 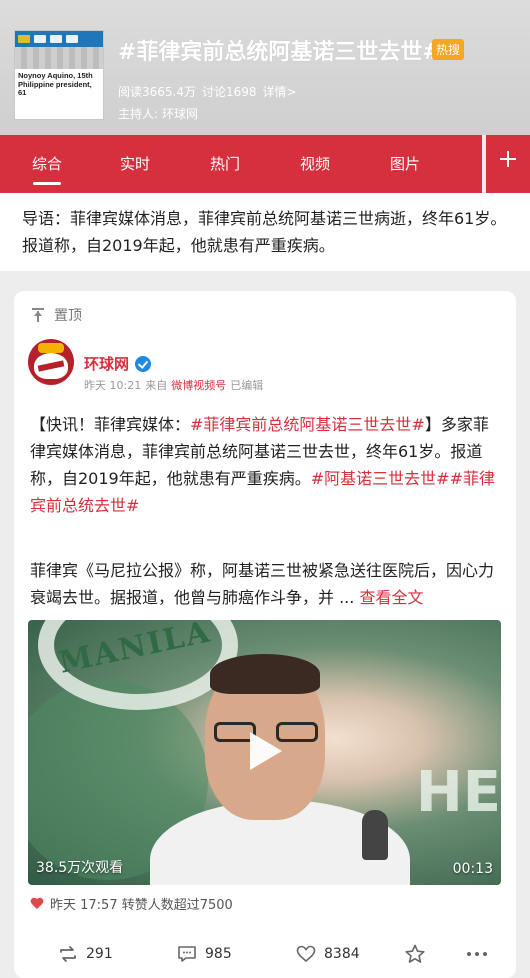 I want to click on more-icon, so click(x=477, y=954).